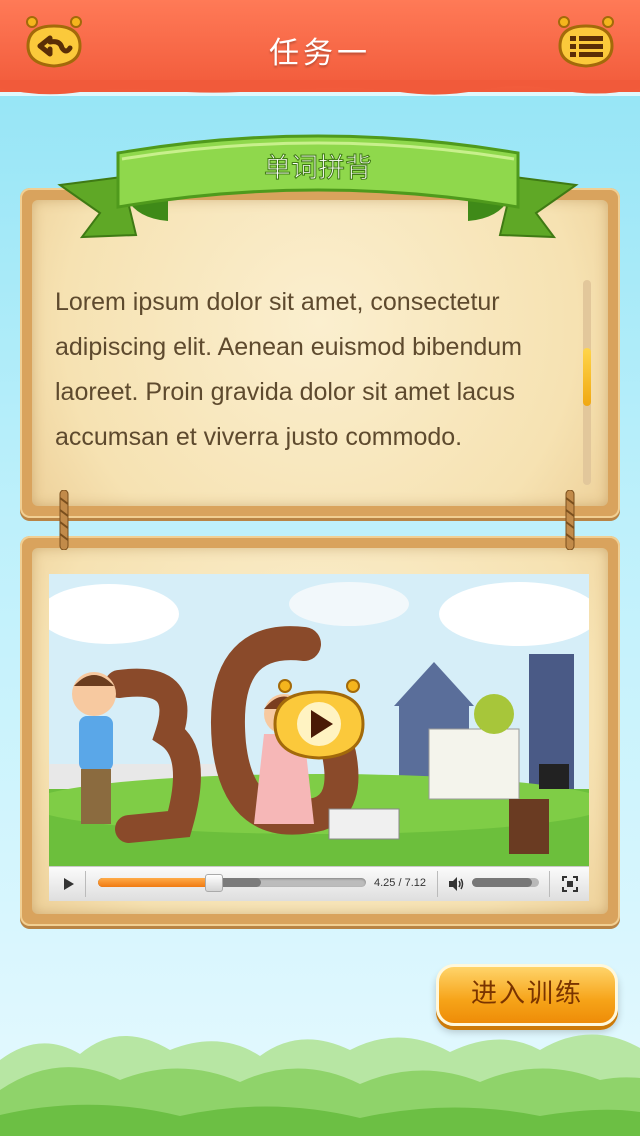 The height and width of the screenshot is (1136, 640). What do you see at coordinates (587, 377) in the screenshot?
I see `scrollbar-thumb` at bounding box center [587, 377].